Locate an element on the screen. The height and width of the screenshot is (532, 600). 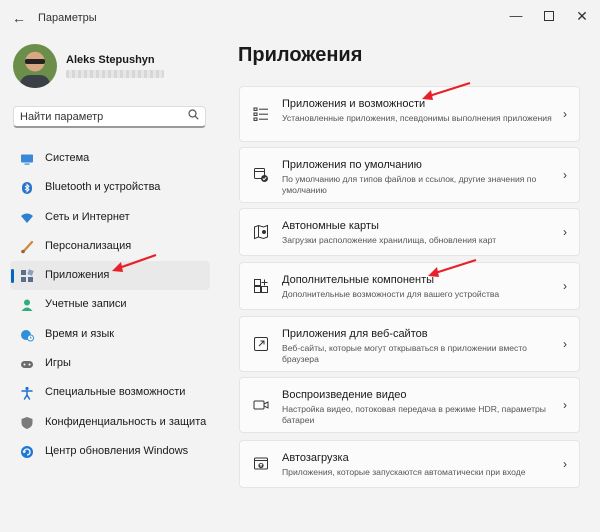
minimize-icon: — is located at coordinates (516, 15).